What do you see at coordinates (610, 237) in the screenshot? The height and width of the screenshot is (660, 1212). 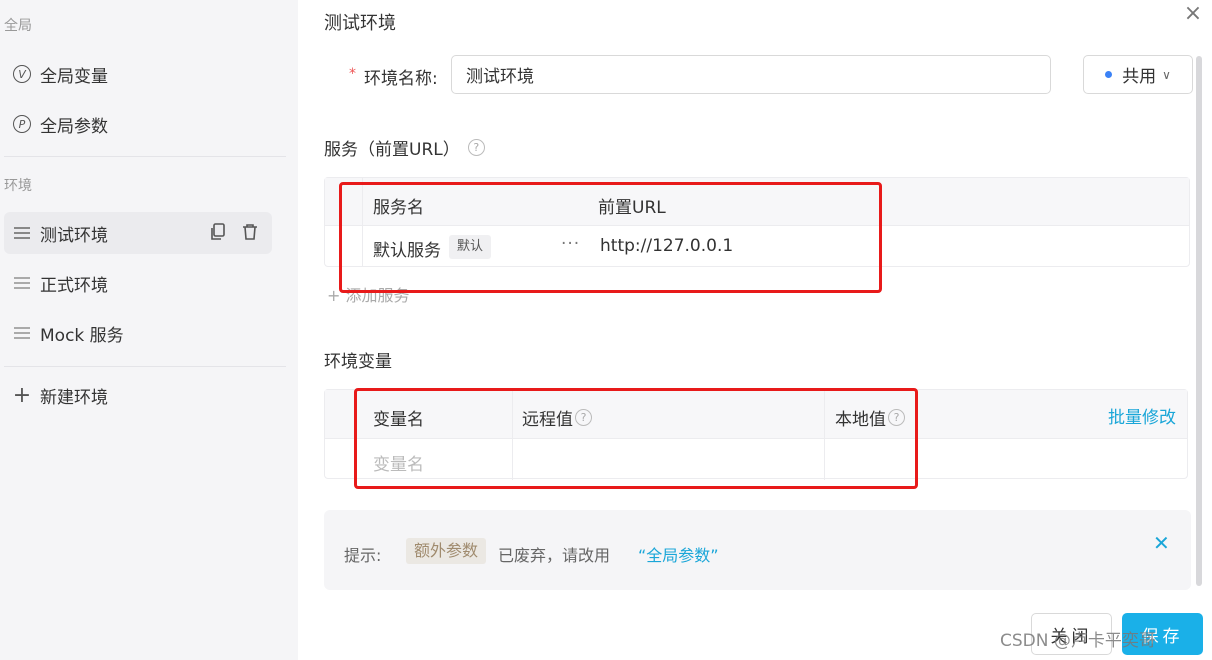 I see `annotation-box-services` at bounding box center [610, 237].